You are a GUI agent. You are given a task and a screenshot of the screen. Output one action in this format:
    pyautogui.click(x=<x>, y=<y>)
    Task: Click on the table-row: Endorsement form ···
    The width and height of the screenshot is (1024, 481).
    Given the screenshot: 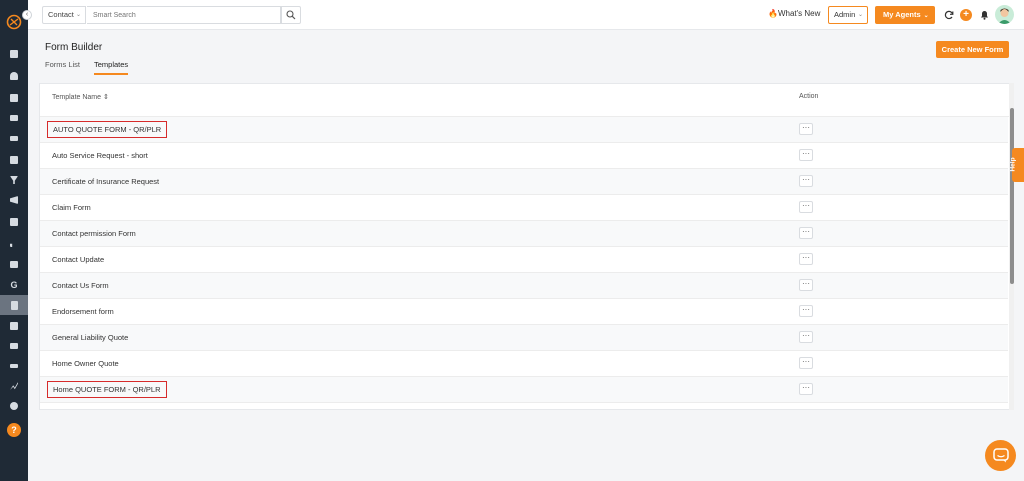 What is the action you would take?
    pyautogui.click(x=524, y=312)
    